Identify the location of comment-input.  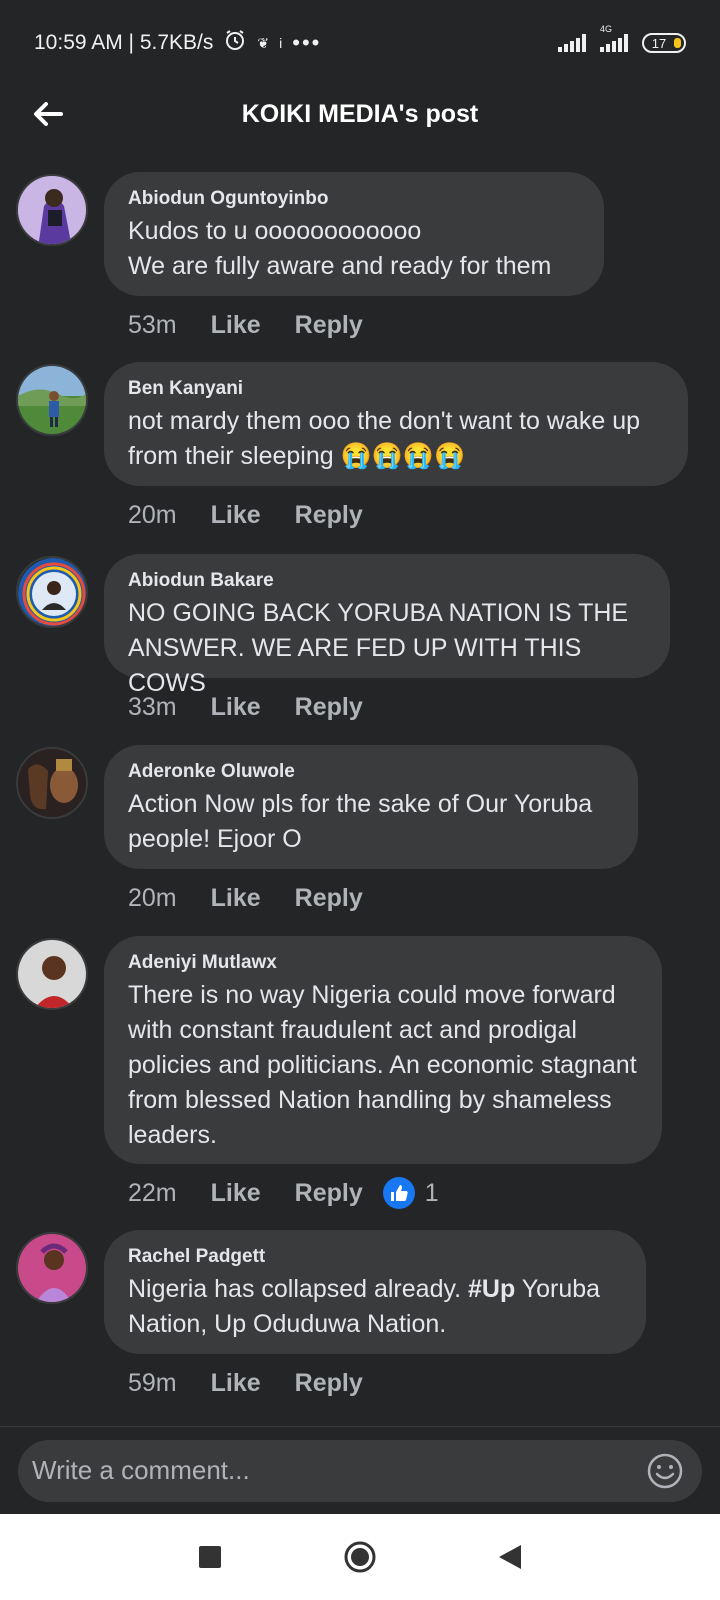
(339, 1470).